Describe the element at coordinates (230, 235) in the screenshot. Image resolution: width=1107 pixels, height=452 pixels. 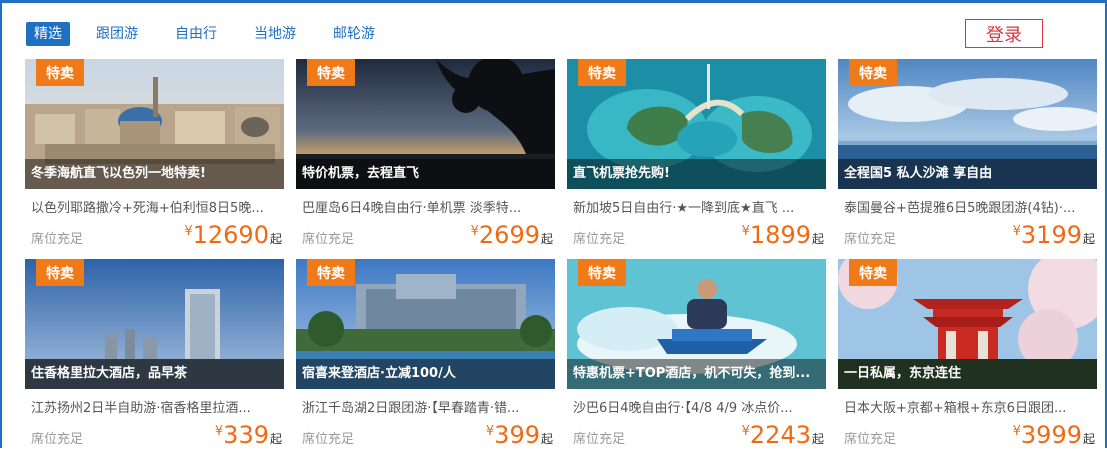
I see `price-value: 12690` at that location.